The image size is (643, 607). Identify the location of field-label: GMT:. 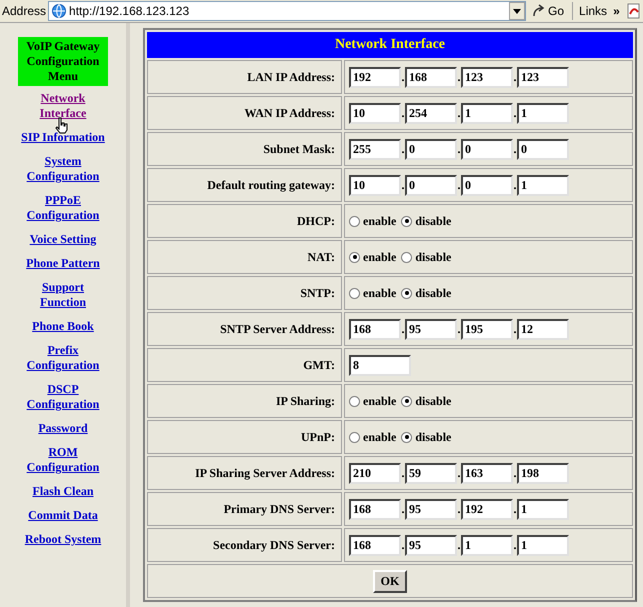
(244, 365).